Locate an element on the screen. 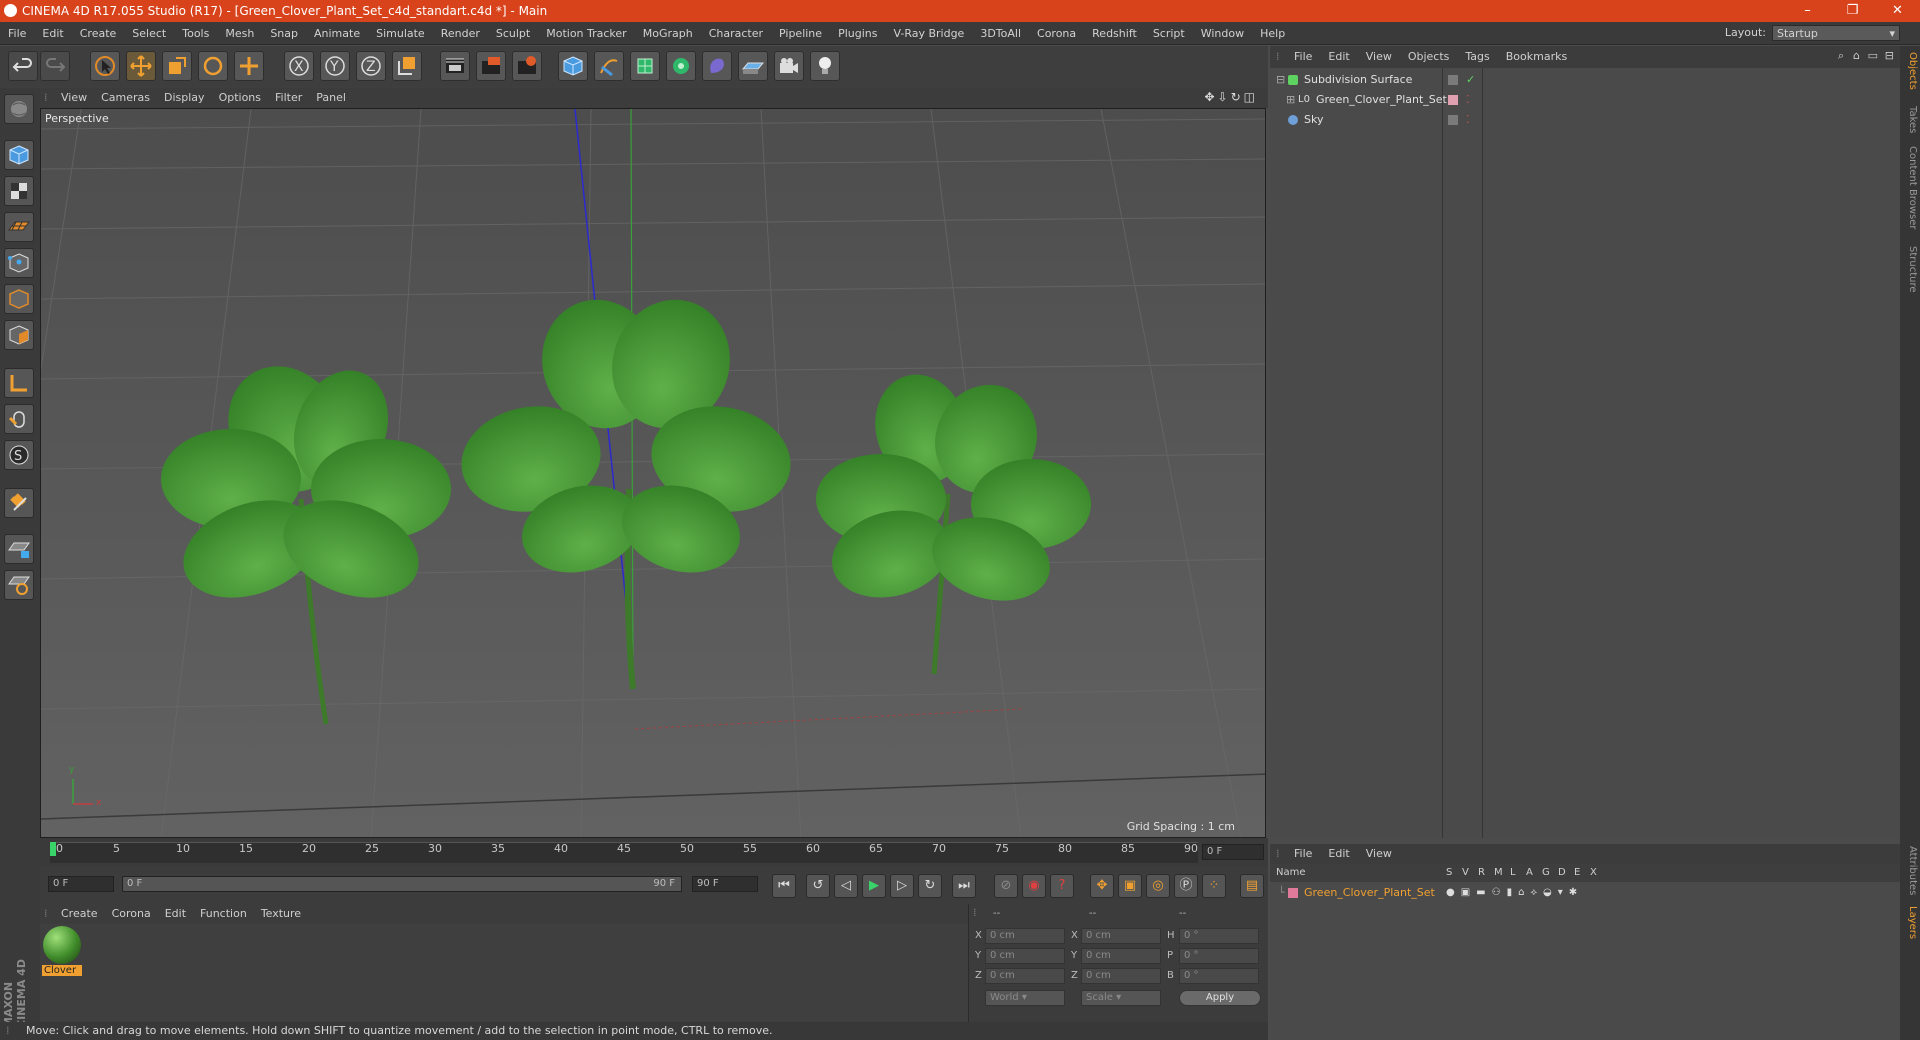 Image resolution: width=1920 pixels, height=1040 pixels. viewport-menu-view: View is located at coordinates (74, 98).